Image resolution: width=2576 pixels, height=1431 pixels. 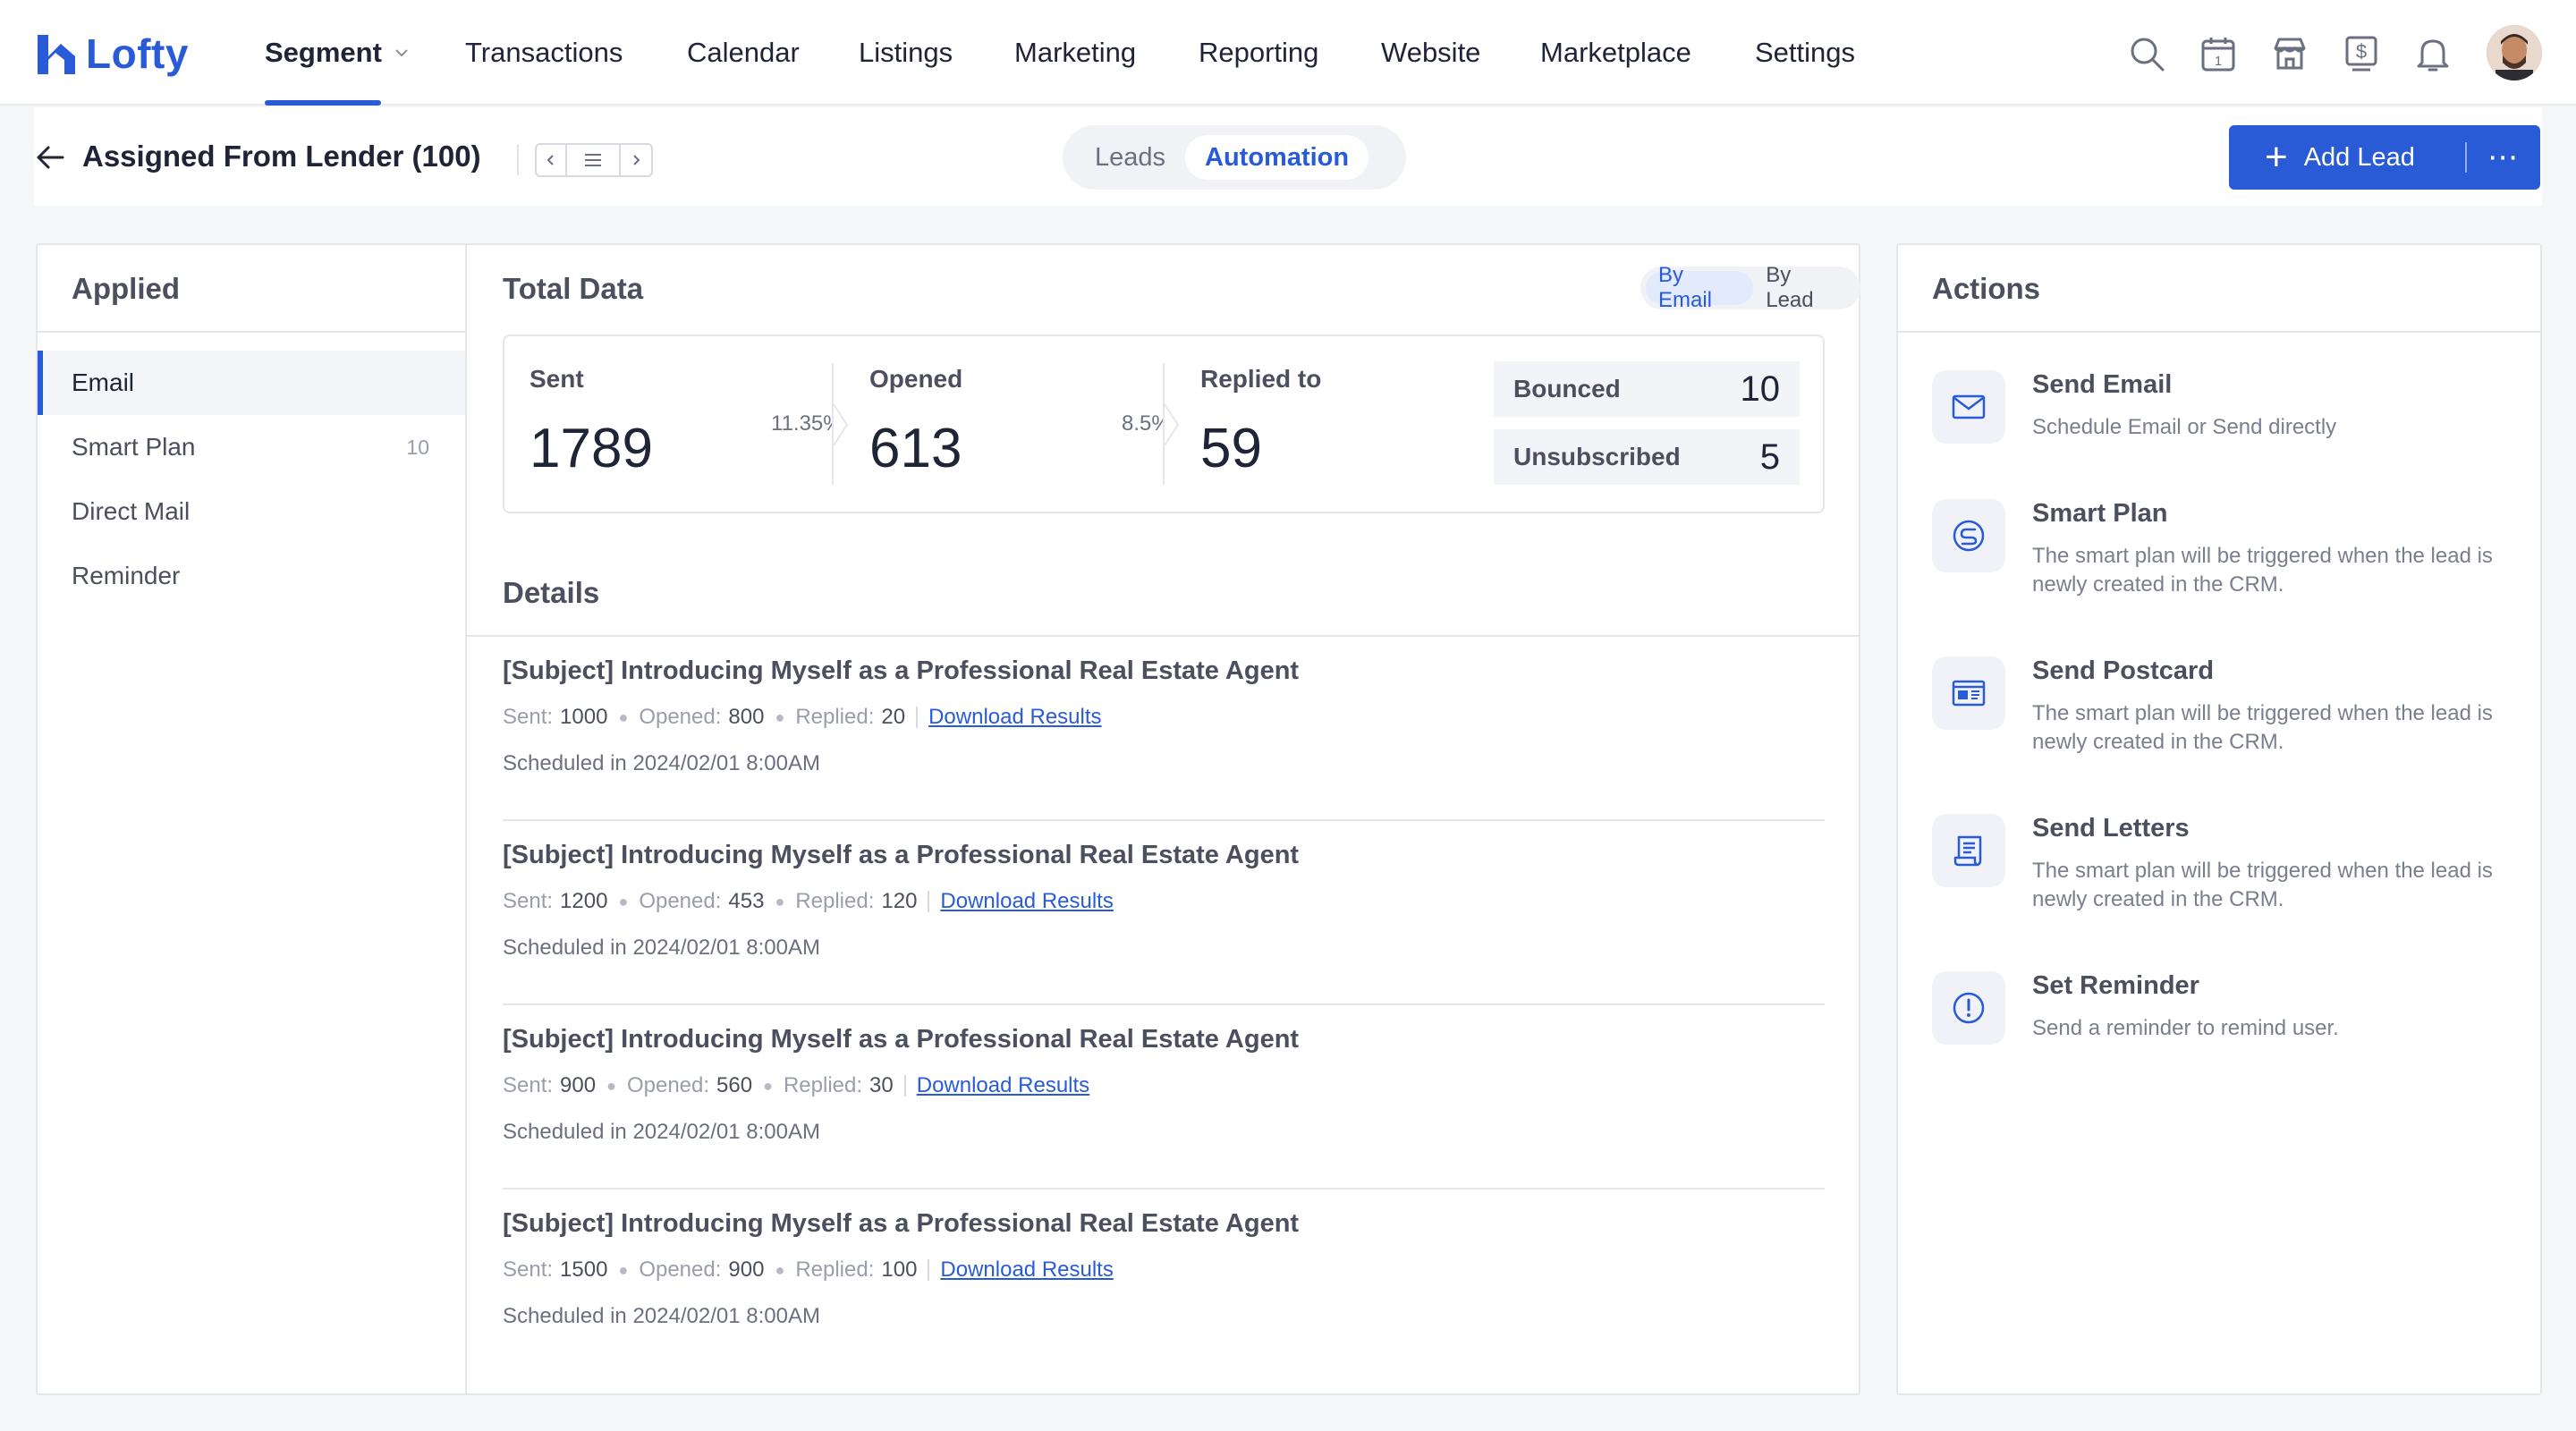 I want to click on nav-calendar: Calendar, so click(x=743, y=53).